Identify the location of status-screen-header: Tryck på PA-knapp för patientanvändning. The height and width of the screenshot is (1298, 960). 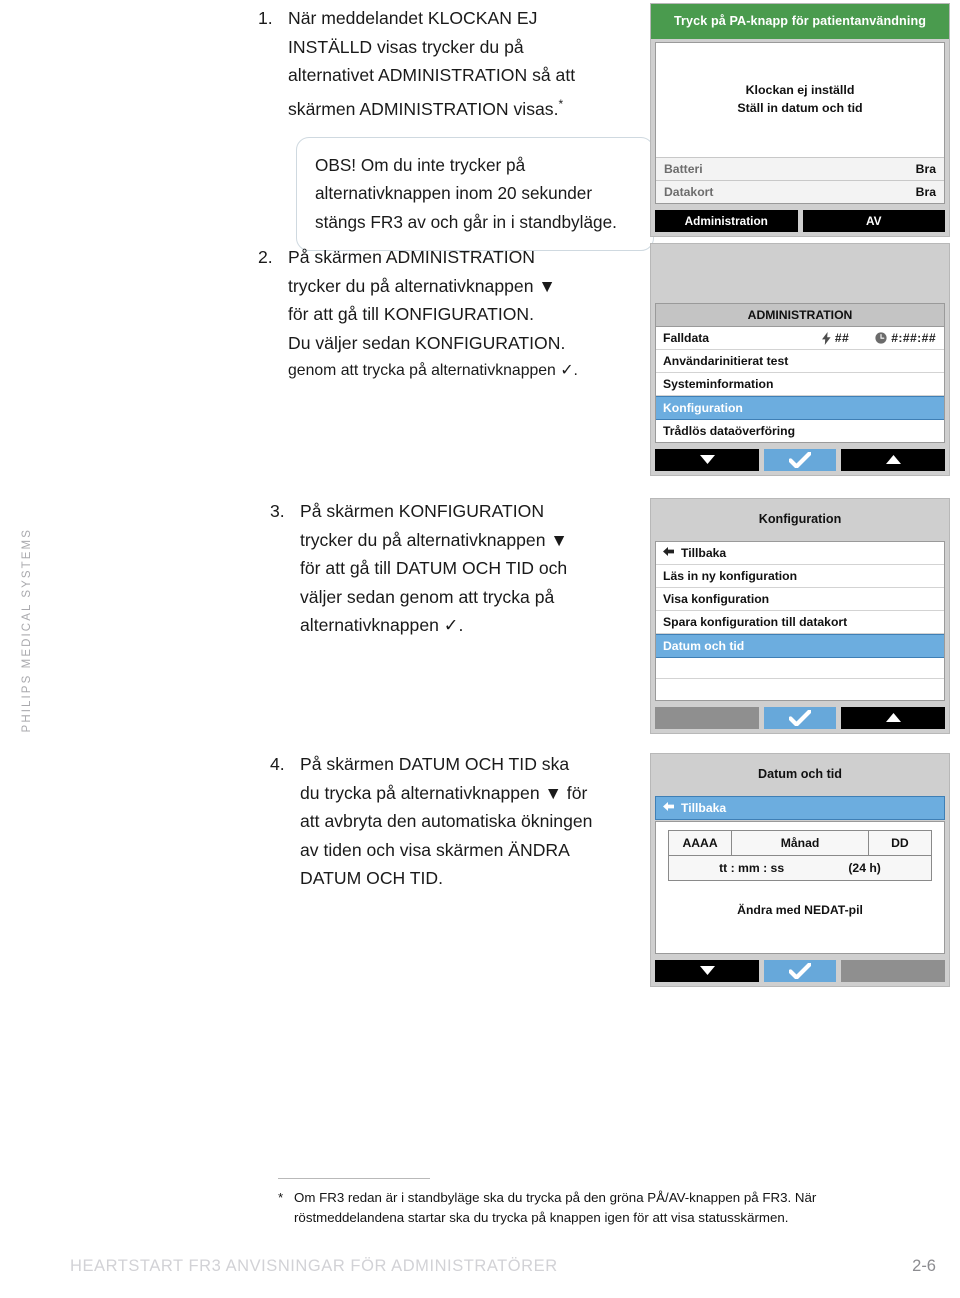
(800, 21).